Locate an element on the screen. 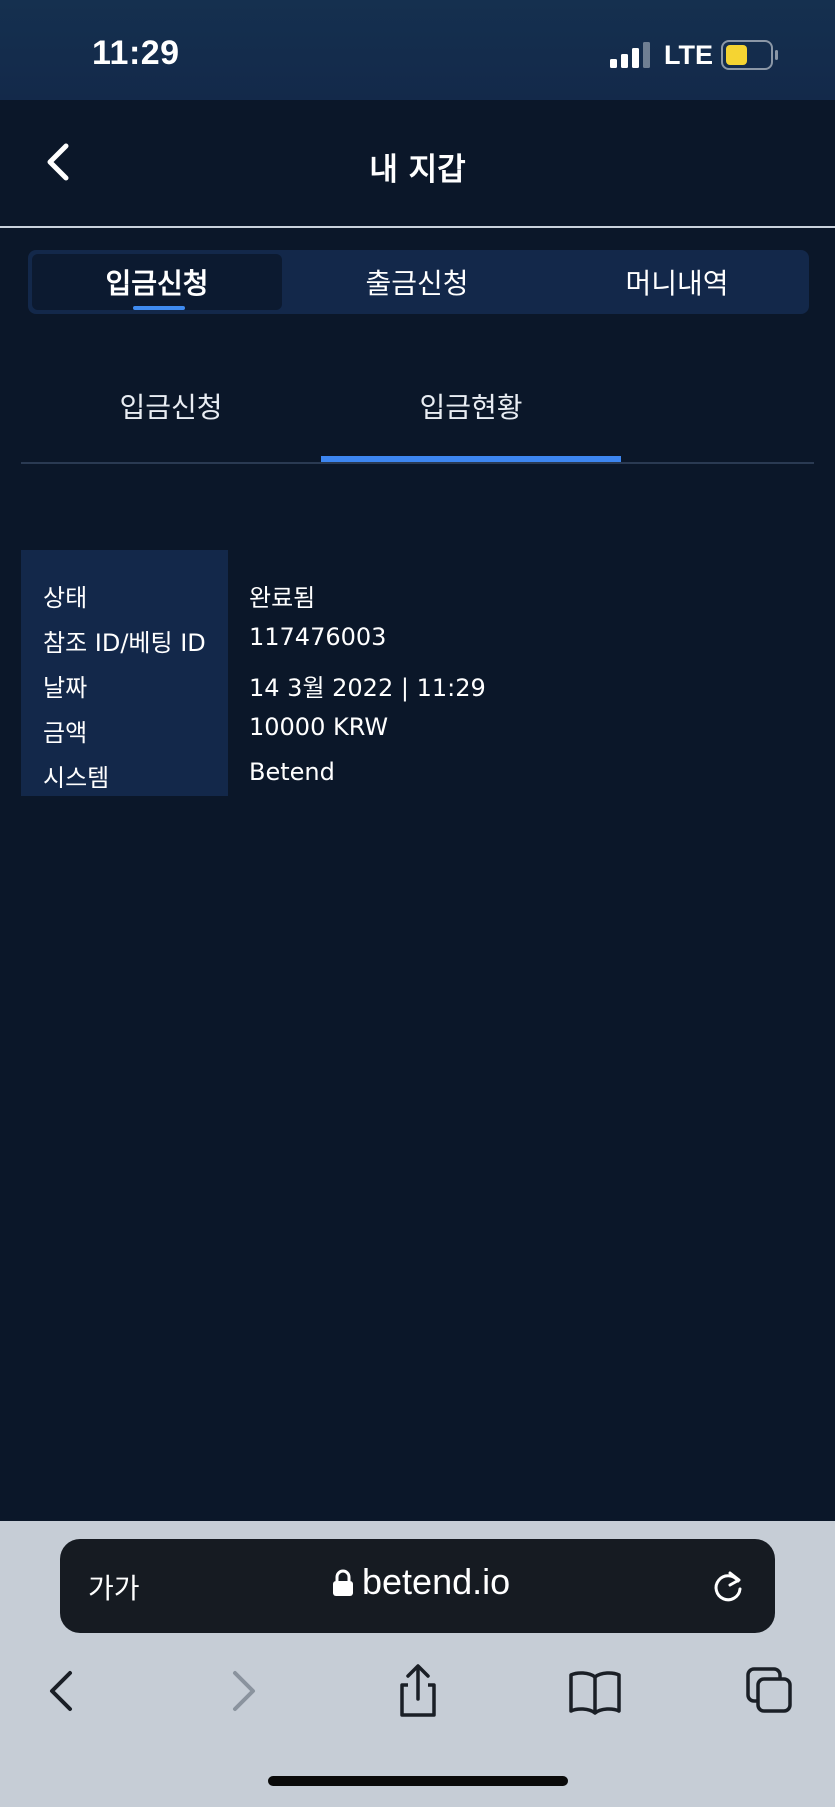 Image resolution: width=835 pixels, height=1807 pixels. lock-icon is located at coordinates (343, 1582).